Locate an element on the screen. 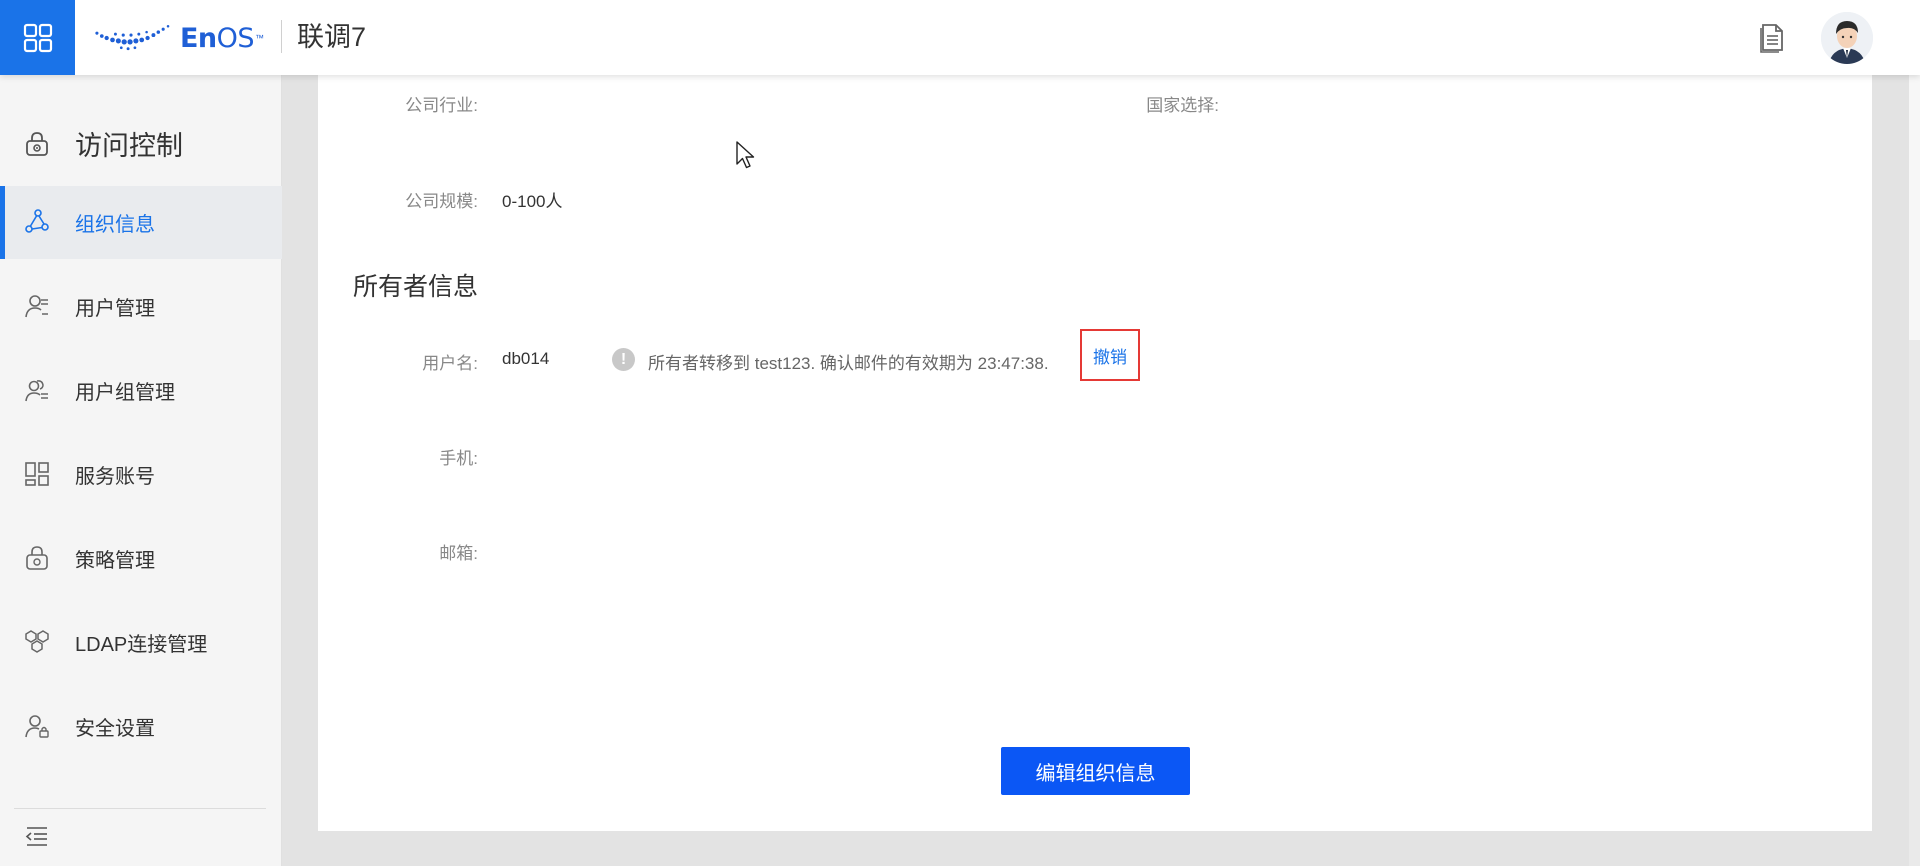  sidebar-item-user-group-management: 用户组管理 is located at coordinates (141, 390).